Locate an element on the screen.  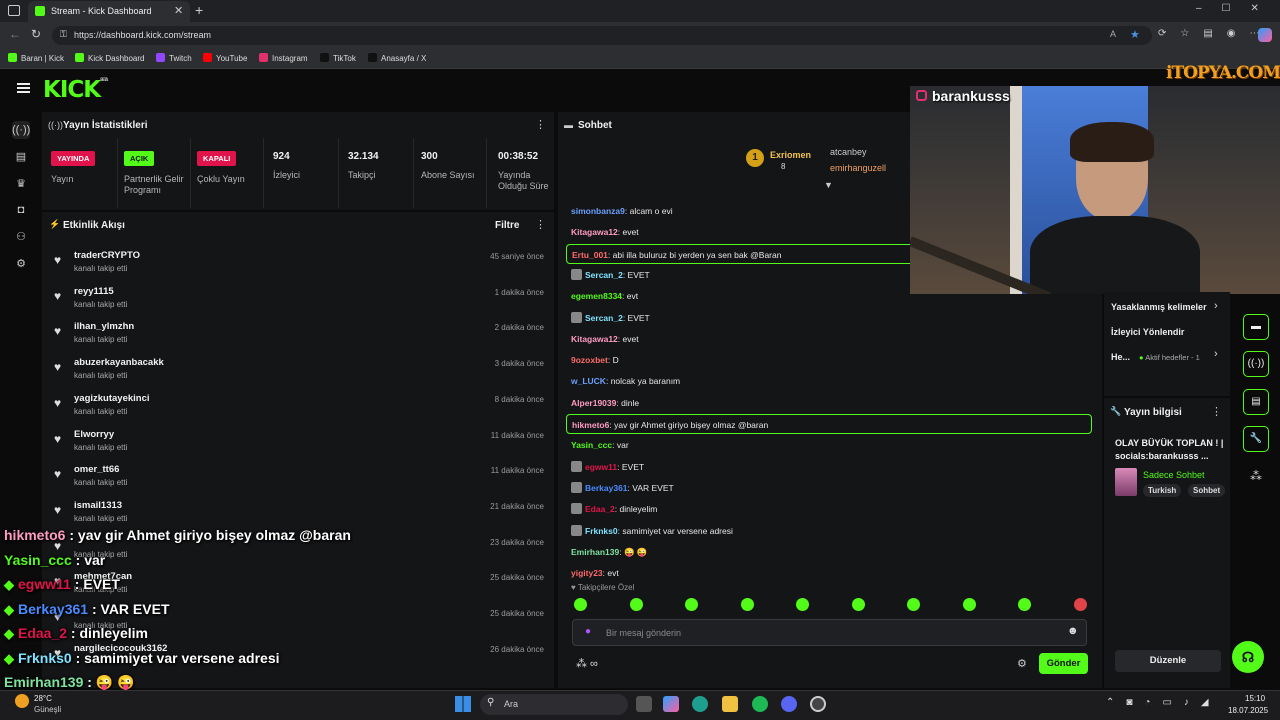
chat-username: Edaa_2 is located at coordinates (600, 509).